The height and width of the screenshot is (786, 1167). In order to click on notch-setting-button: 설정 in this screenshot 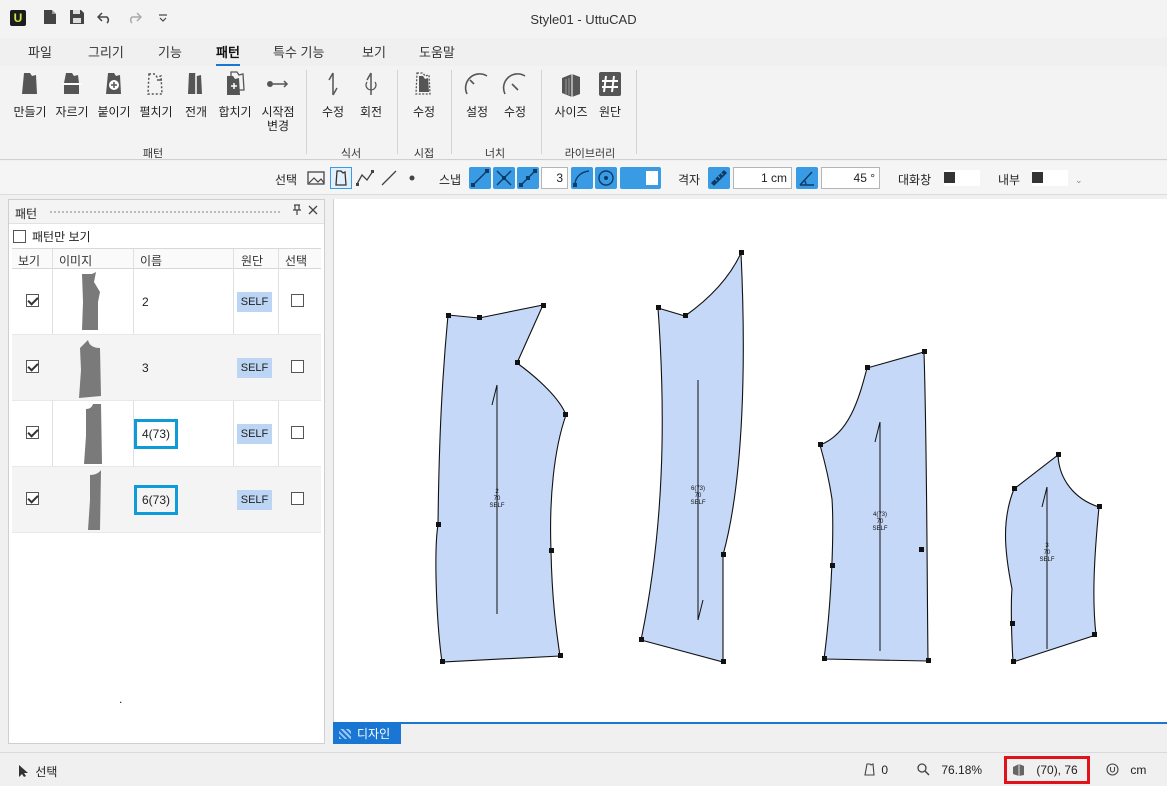, I will do `click(477, 94)`.